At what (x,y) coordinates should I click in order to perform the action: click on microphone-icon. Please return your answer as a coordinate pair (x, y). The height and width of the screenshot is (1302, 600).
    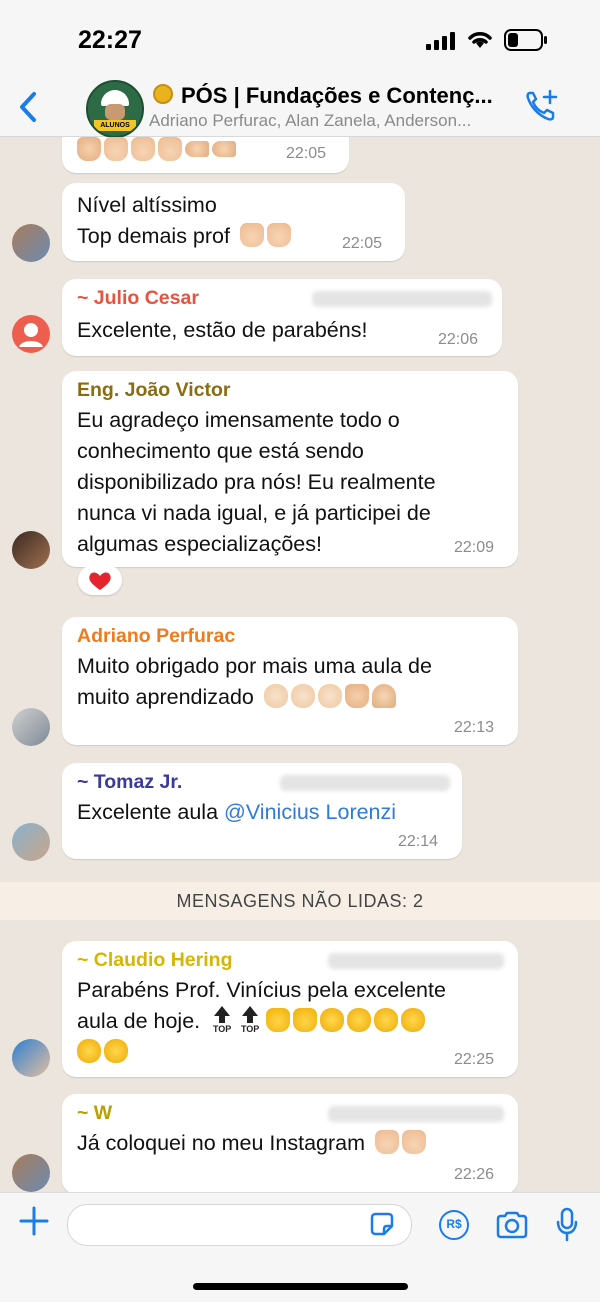
    Looking at the image, I should click on (567, 1225).